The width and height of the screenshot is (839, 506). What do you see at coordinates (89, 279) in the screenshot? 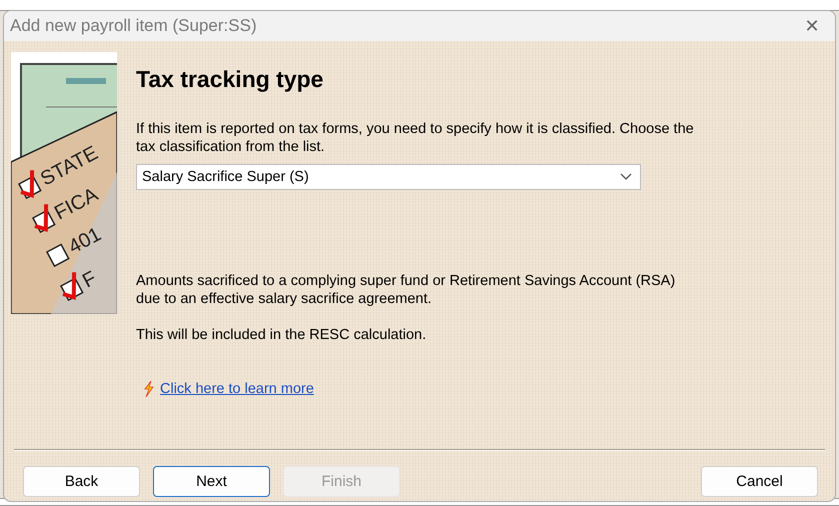
I see `form-label: F` at bounding box center [89, 279].